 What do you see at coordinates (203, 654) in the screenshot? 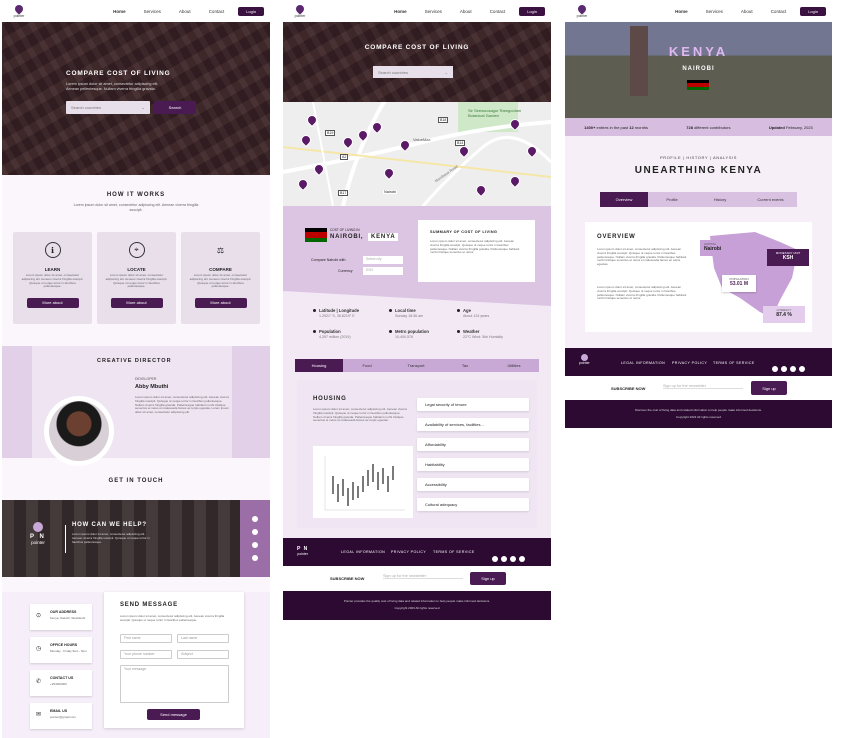
I see `subject-field: Subject` at bounding box center [203, 654].